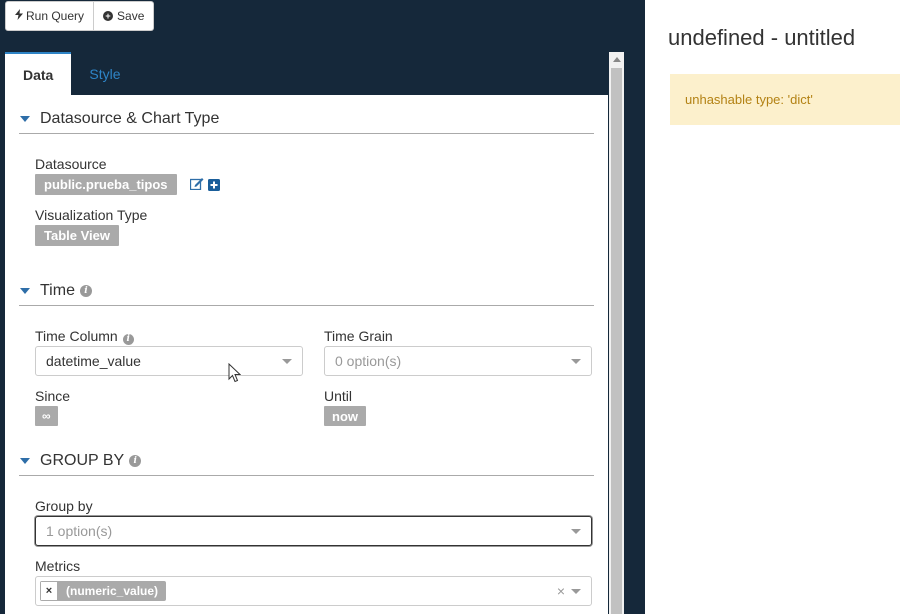 The image size is (900, 614). I want to click on tab-style-label: Style, so click(105, 73).